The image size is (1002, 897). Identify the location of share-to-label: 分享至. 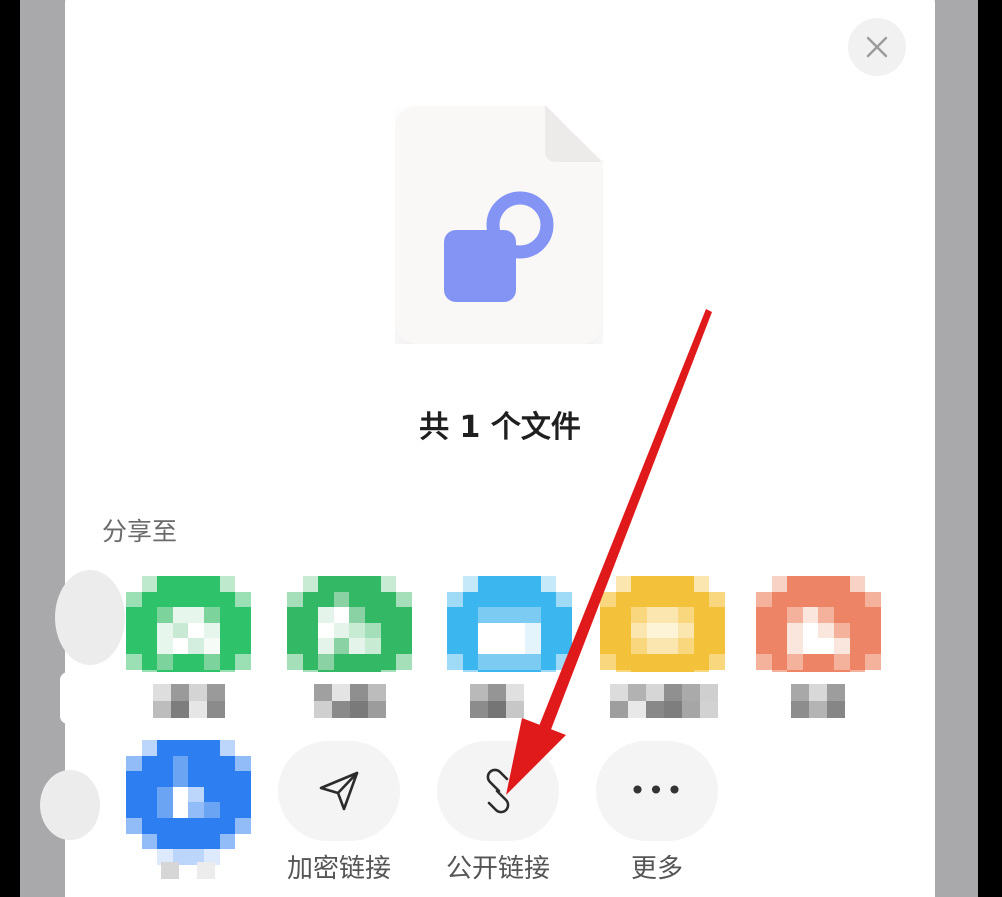
(140, 531).